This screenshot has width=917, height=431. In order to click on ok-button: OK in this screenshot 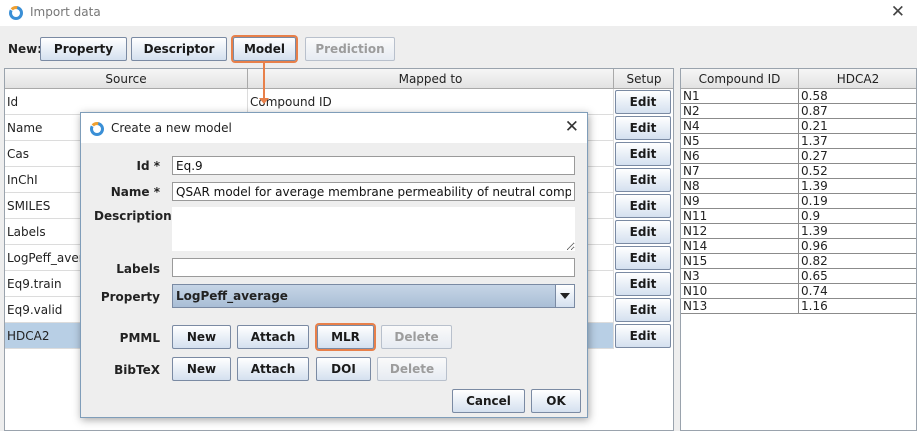, I will do `click(556, 401)`.